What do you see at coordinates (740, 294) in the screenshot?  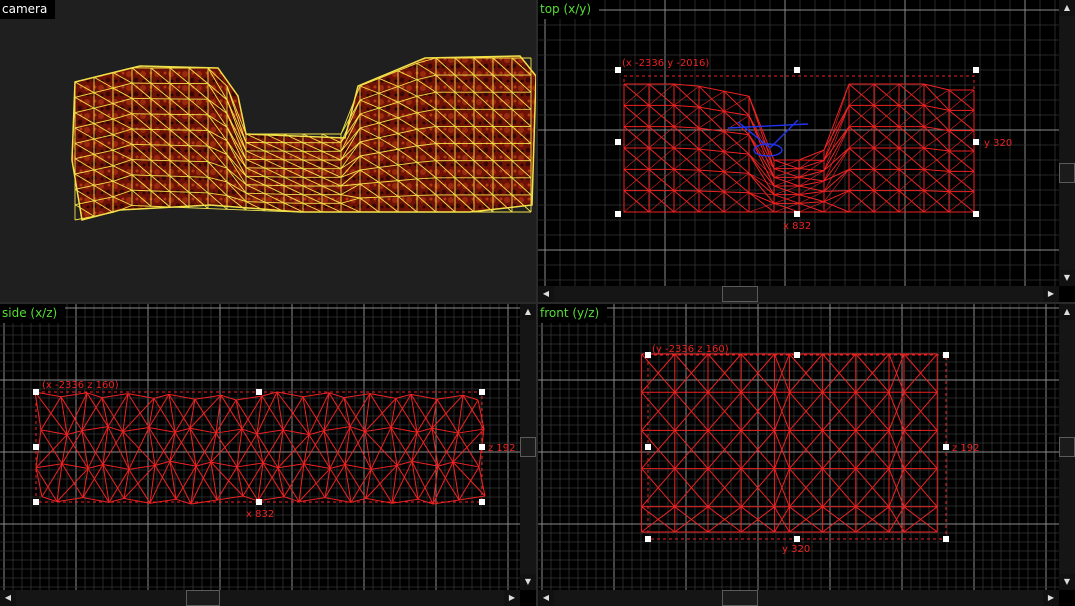 I see `top-horizontal-scroll-thumb` at bounding box center [740, 294].